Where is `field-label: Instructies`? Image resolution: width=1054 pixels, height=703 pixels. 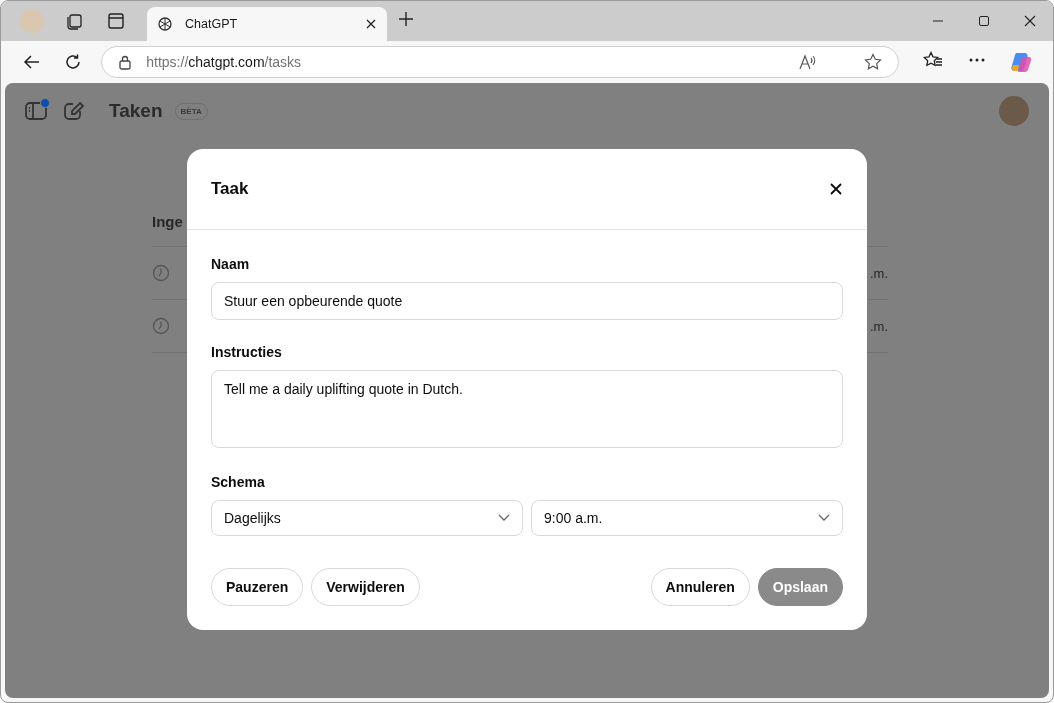 field-label: Instructies is located at coordinates (247, 352).